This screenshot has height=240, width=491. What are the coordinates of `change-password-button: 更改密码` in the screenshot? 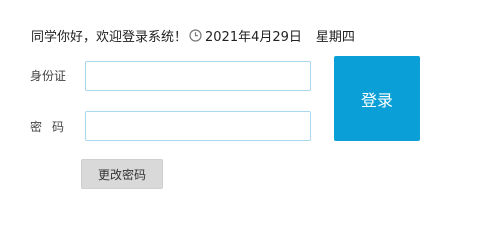 It's located at (122, 174).